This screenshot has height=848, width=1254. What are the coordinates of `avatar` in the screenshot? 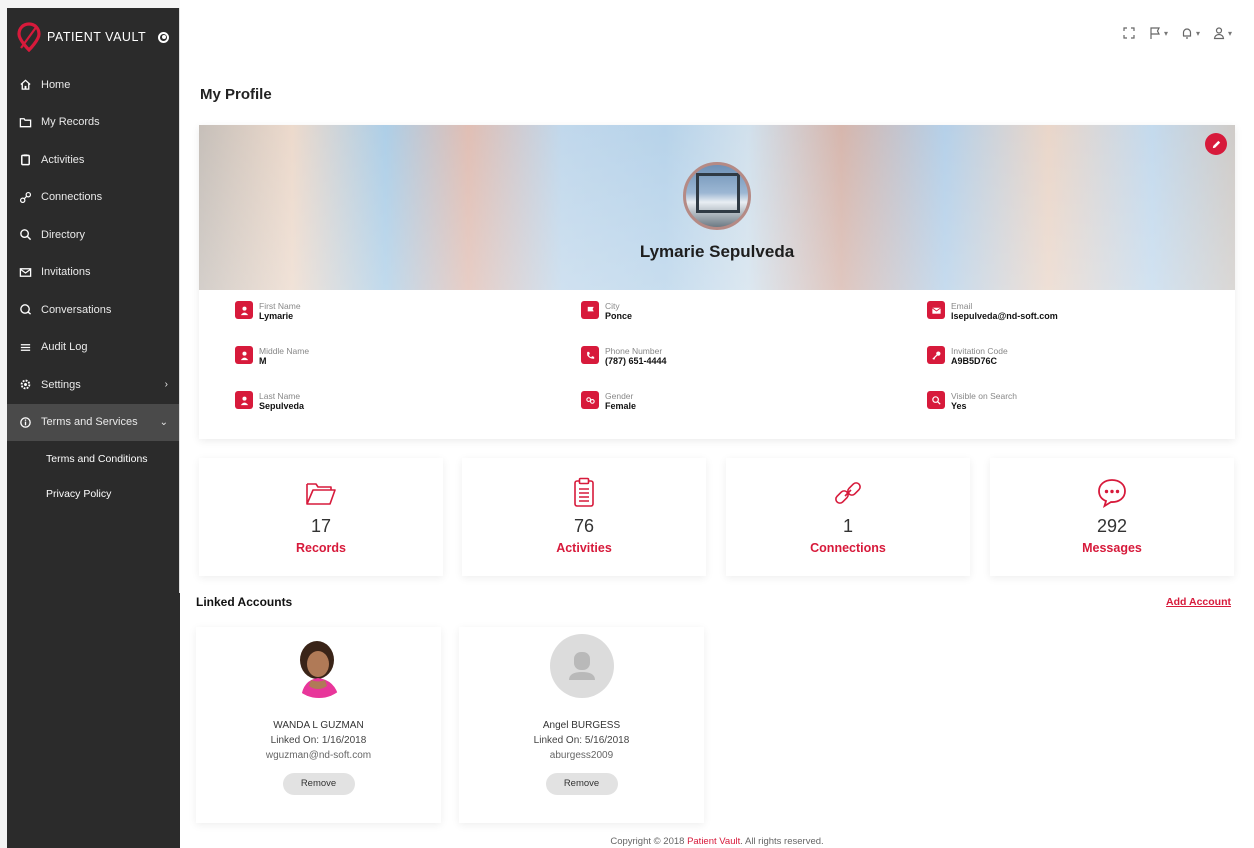 It's located at (581, 666).